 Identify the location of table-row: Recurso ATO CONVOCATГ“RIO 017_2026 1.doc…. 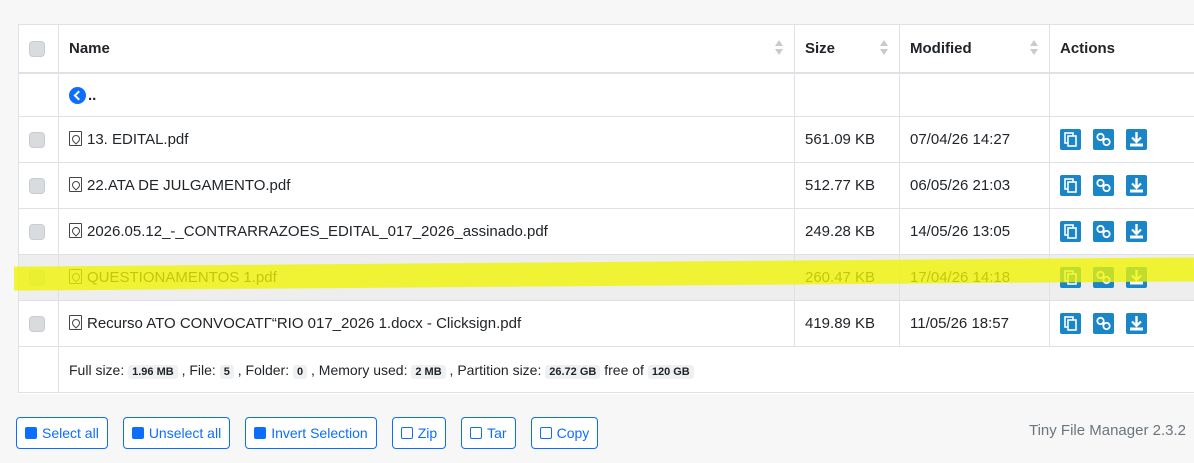
(606, 323).